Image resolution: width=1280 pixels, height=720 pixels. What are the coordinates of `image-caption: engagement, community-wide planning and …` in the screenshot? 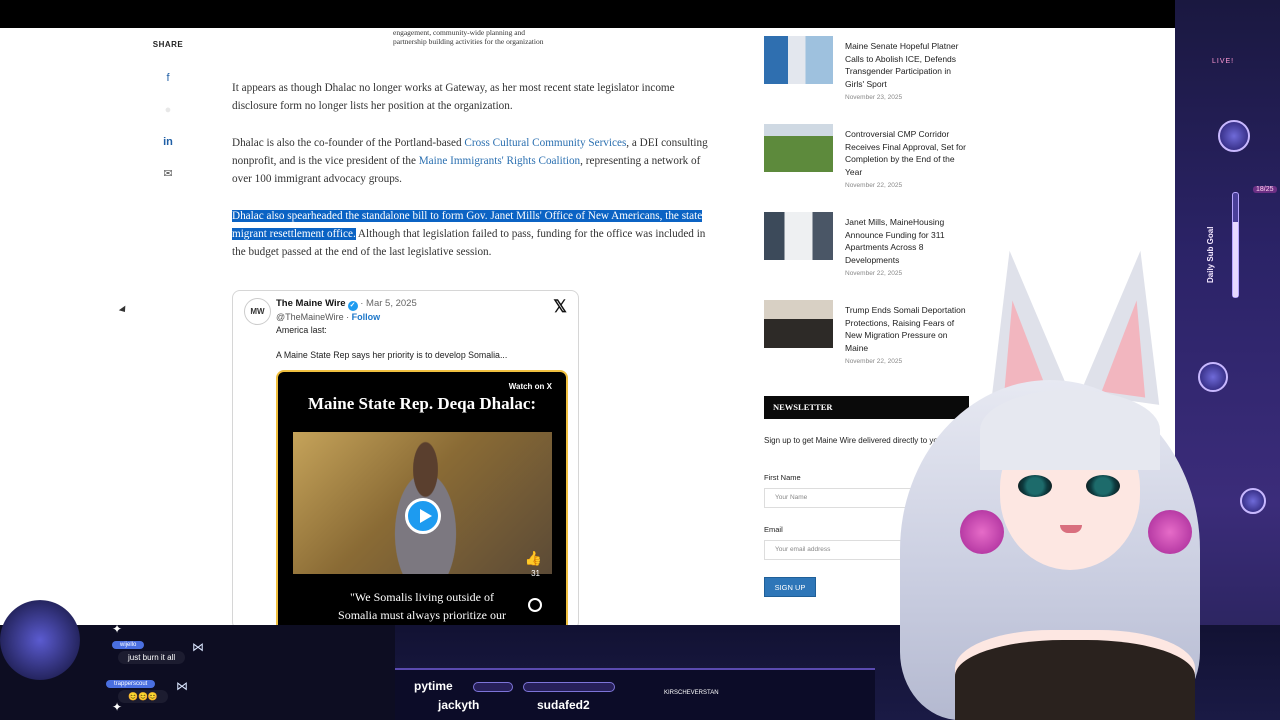 It's located at (483, 37).